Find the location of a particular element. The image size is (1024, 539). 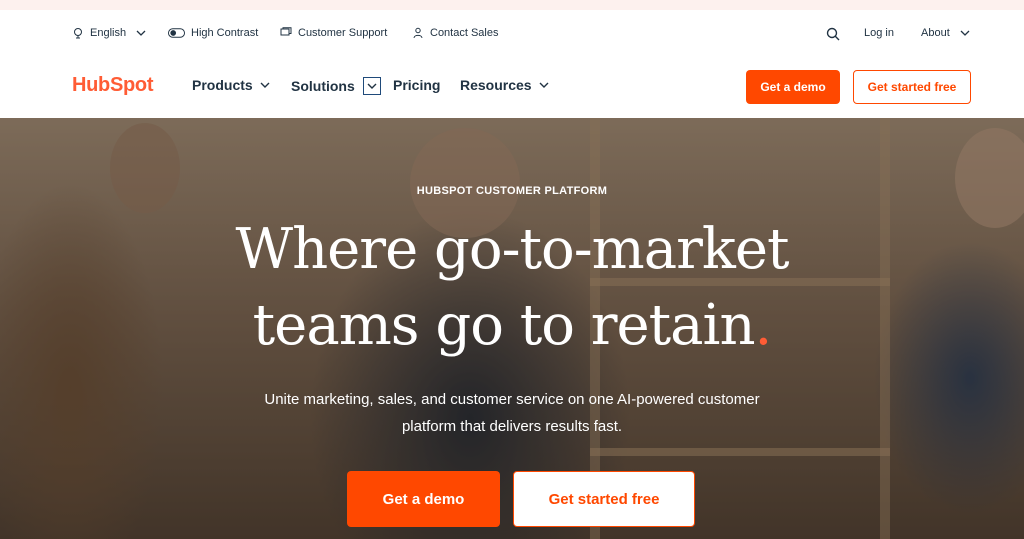

customer-support-link: Customer Support is located at coordinates (333, 33).